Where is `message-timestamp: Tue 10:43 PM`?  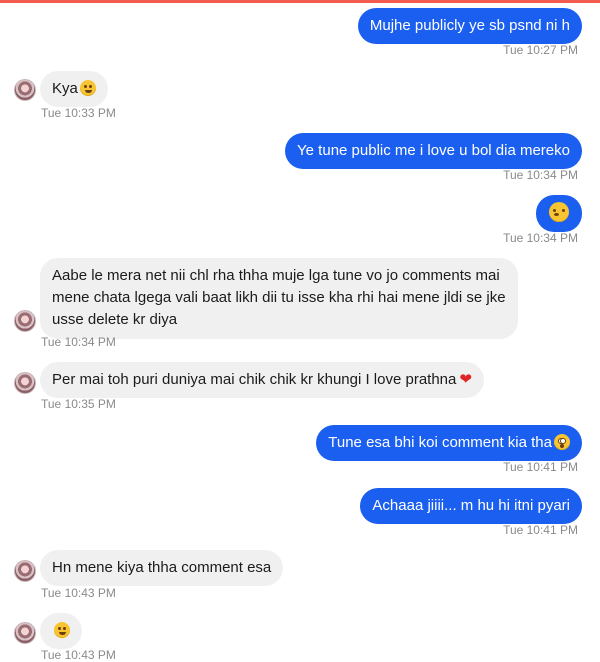
message-timestamp: Tue 10:43 PM is located at coordinates (78, 593).